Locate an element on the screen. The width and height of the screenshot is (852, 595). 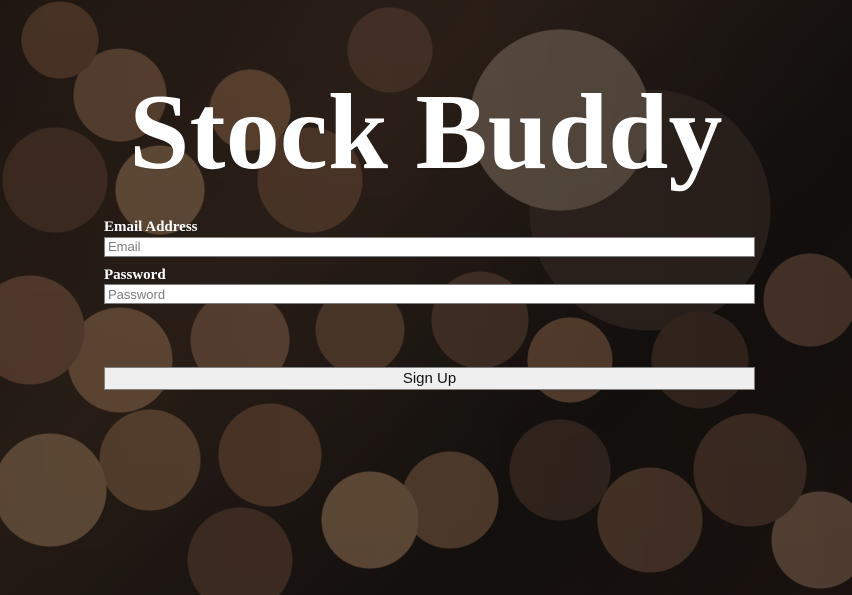
signup-form: Email Address Password is located at coordinates (429, 266).